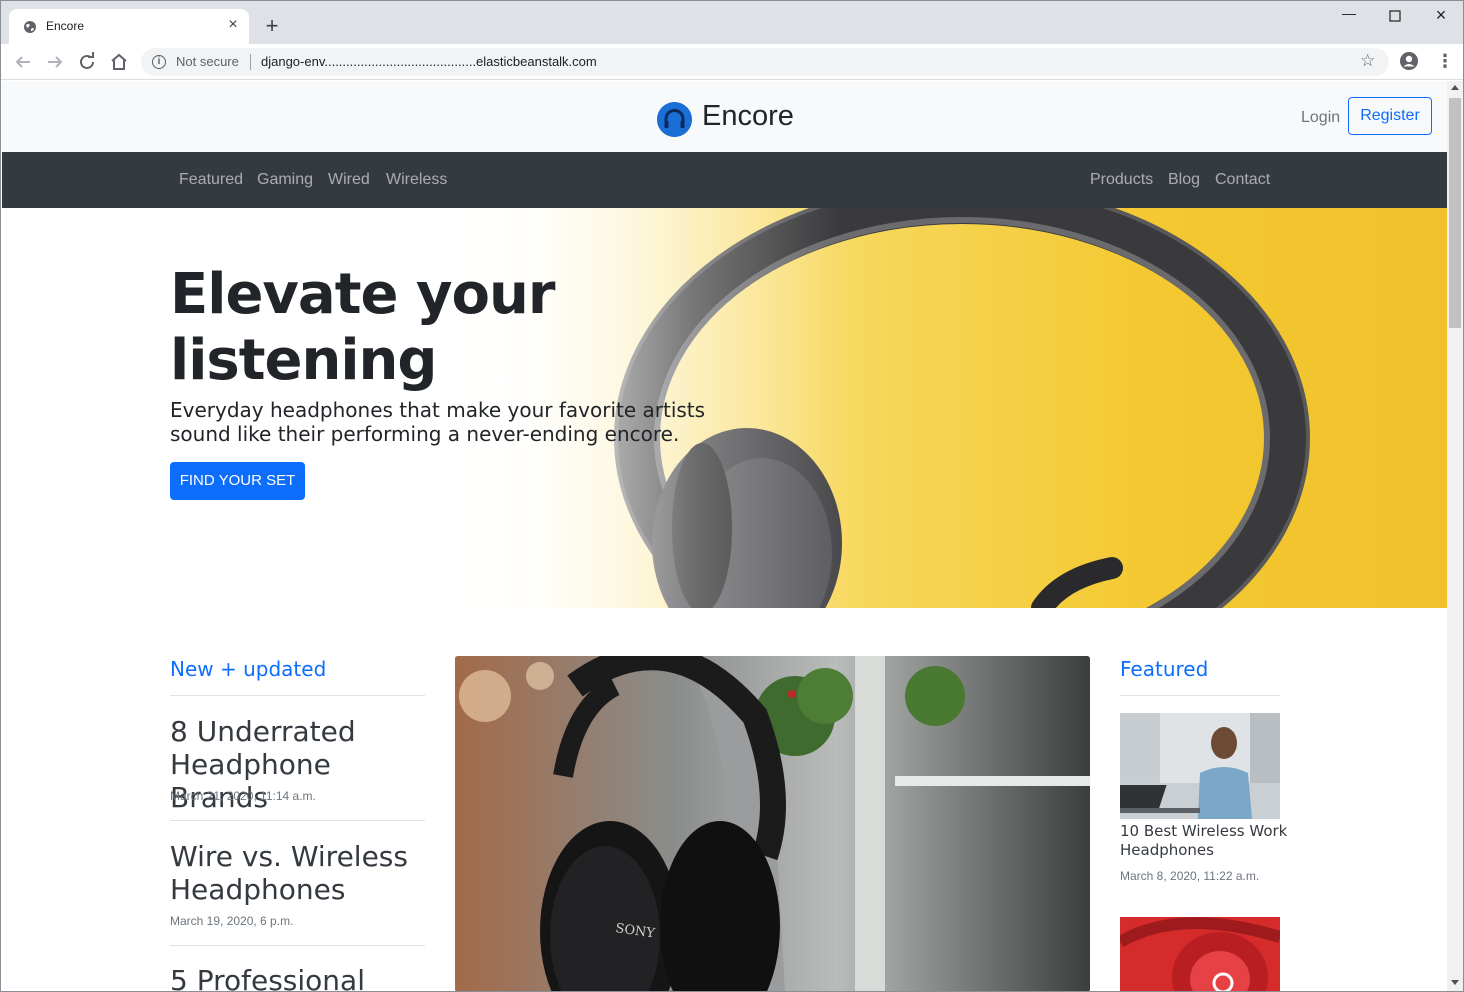 This screenshot has width=1464, height=992. What do you see at coordinates (65, 26) in the screenshot?
I see `tab-title: Encore` at bounding box center [65, 26].